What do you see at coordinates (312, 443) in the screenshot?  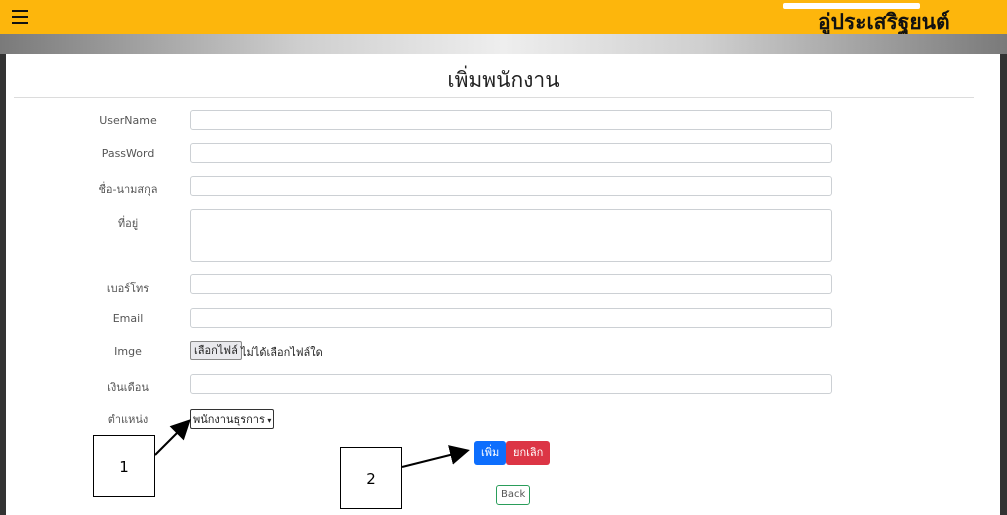 I see `callout-arrows` at bounding box center [312, 443].